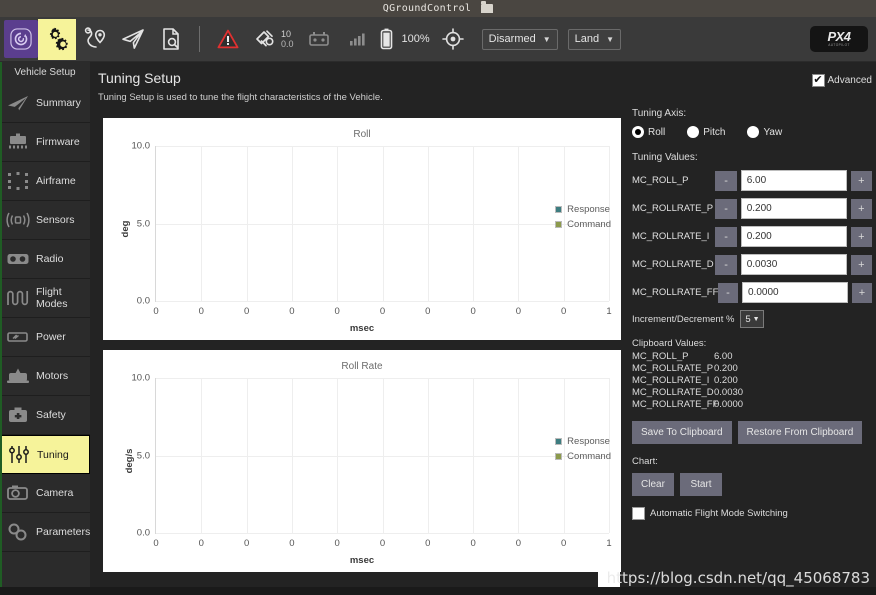  I want to click on clipboard-row: MC_ROLLRATE_D 0.0030, so click(752, 393).